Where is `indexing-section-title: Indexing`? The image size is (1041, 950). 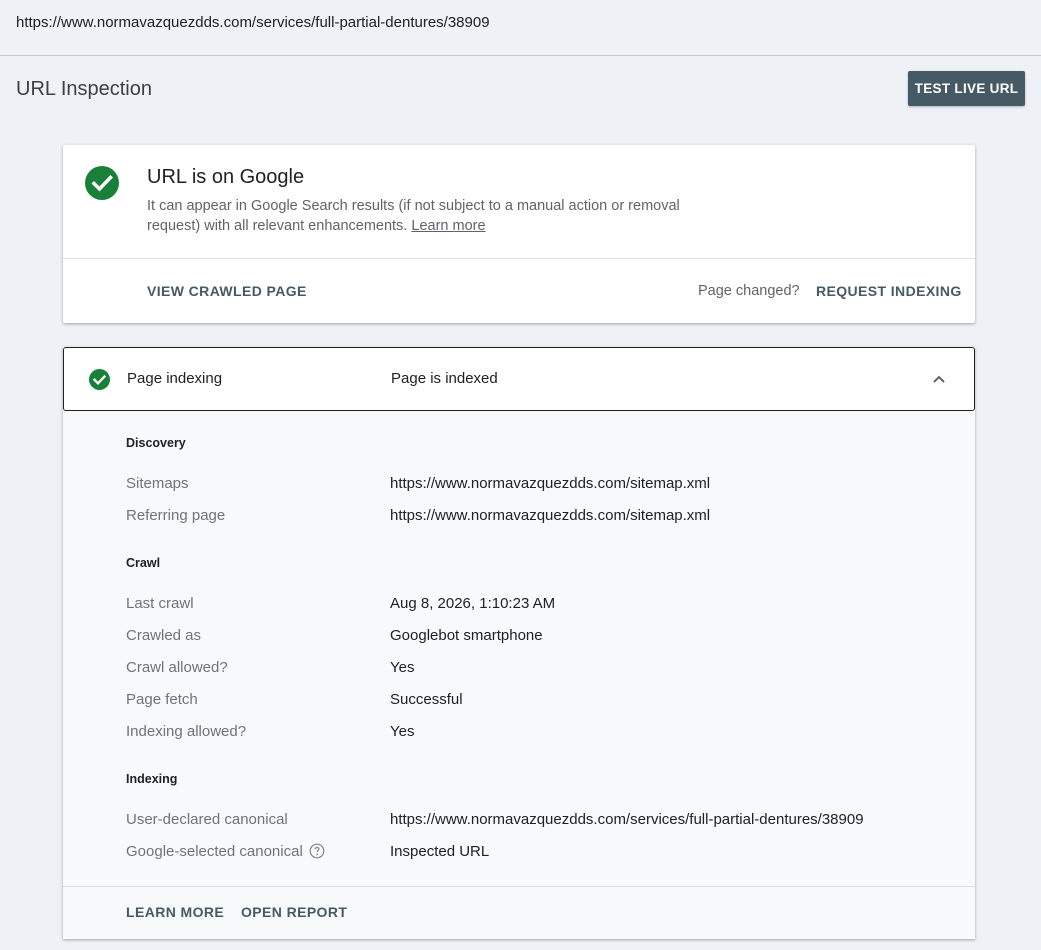
indexing-section-title: Indexing is located at coordinates (152, 779).